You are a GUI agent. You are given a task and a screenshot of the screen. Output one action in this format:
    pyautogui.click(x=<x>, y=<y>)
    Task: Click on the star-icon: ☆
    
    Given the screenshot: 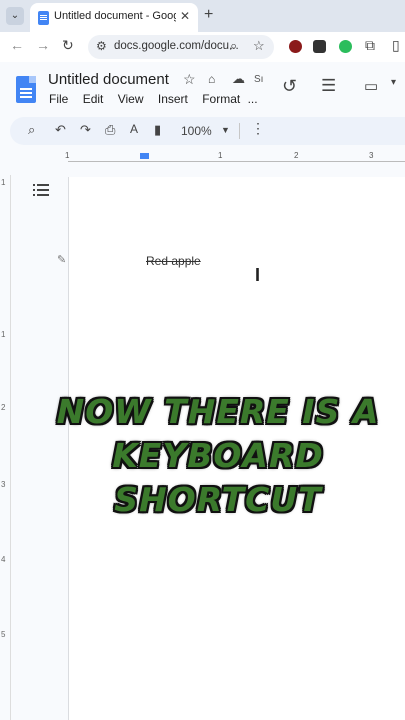 What is the action you would take?
    pyautogui.click(x=189, y=79)
    